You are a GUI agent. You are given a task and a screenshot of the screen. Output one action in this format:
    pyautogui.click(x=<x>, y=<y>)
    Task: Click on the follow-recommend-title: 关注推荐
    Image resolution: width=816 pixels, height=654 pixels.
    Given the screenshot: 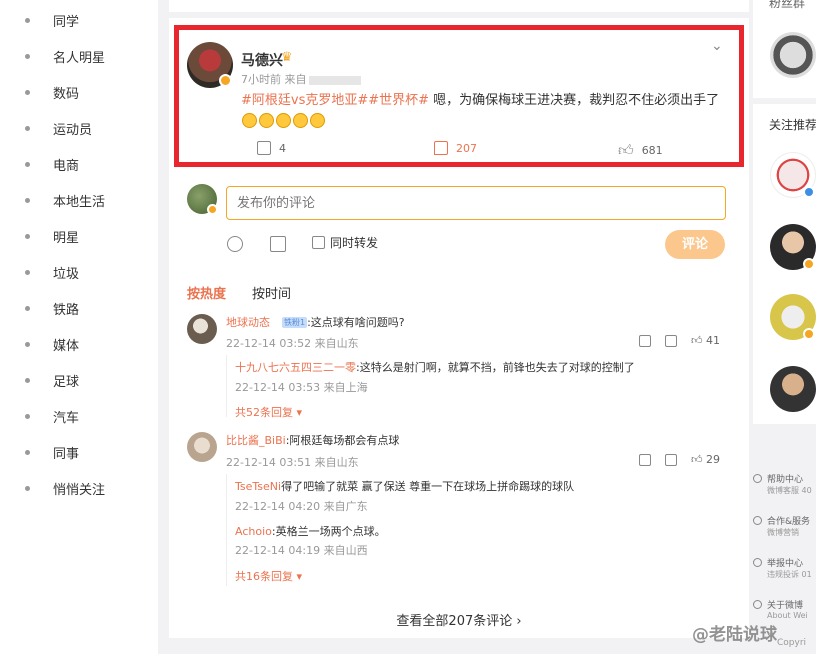 What is the action you would take?
    pyautogui.click(x=792, y=125)
    